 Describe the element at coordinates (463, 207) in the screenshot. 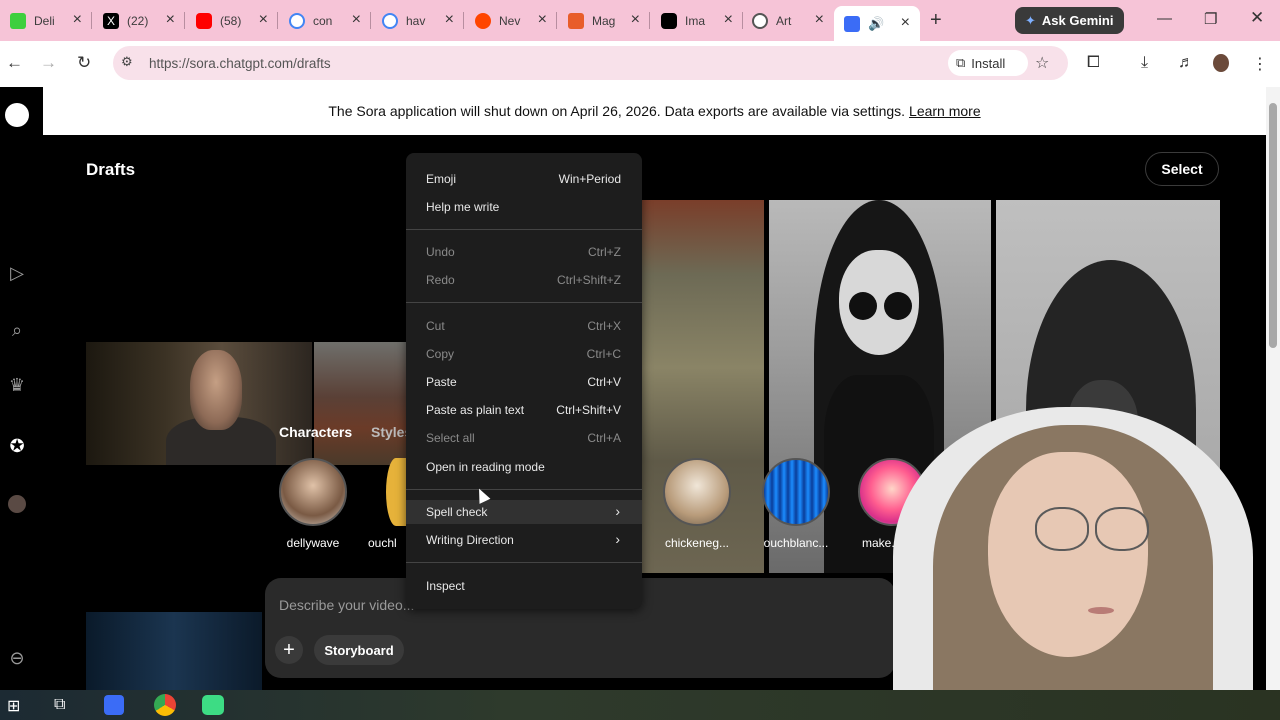

I see `menu-item-label: Help me write` at that location.